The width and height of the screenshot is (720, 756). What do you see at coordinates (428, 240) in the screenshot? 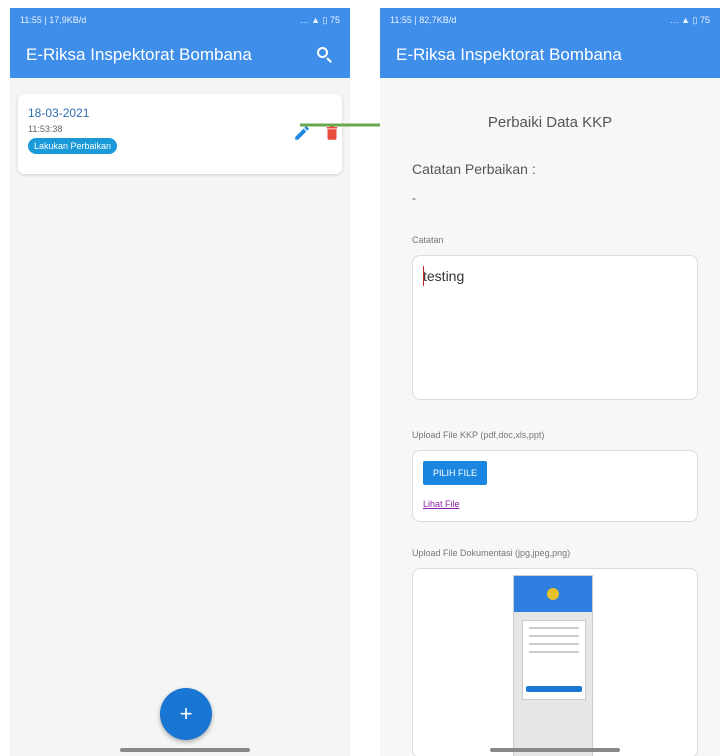
I see `catatan-label: Catatan` at bounding box center [428, 240].